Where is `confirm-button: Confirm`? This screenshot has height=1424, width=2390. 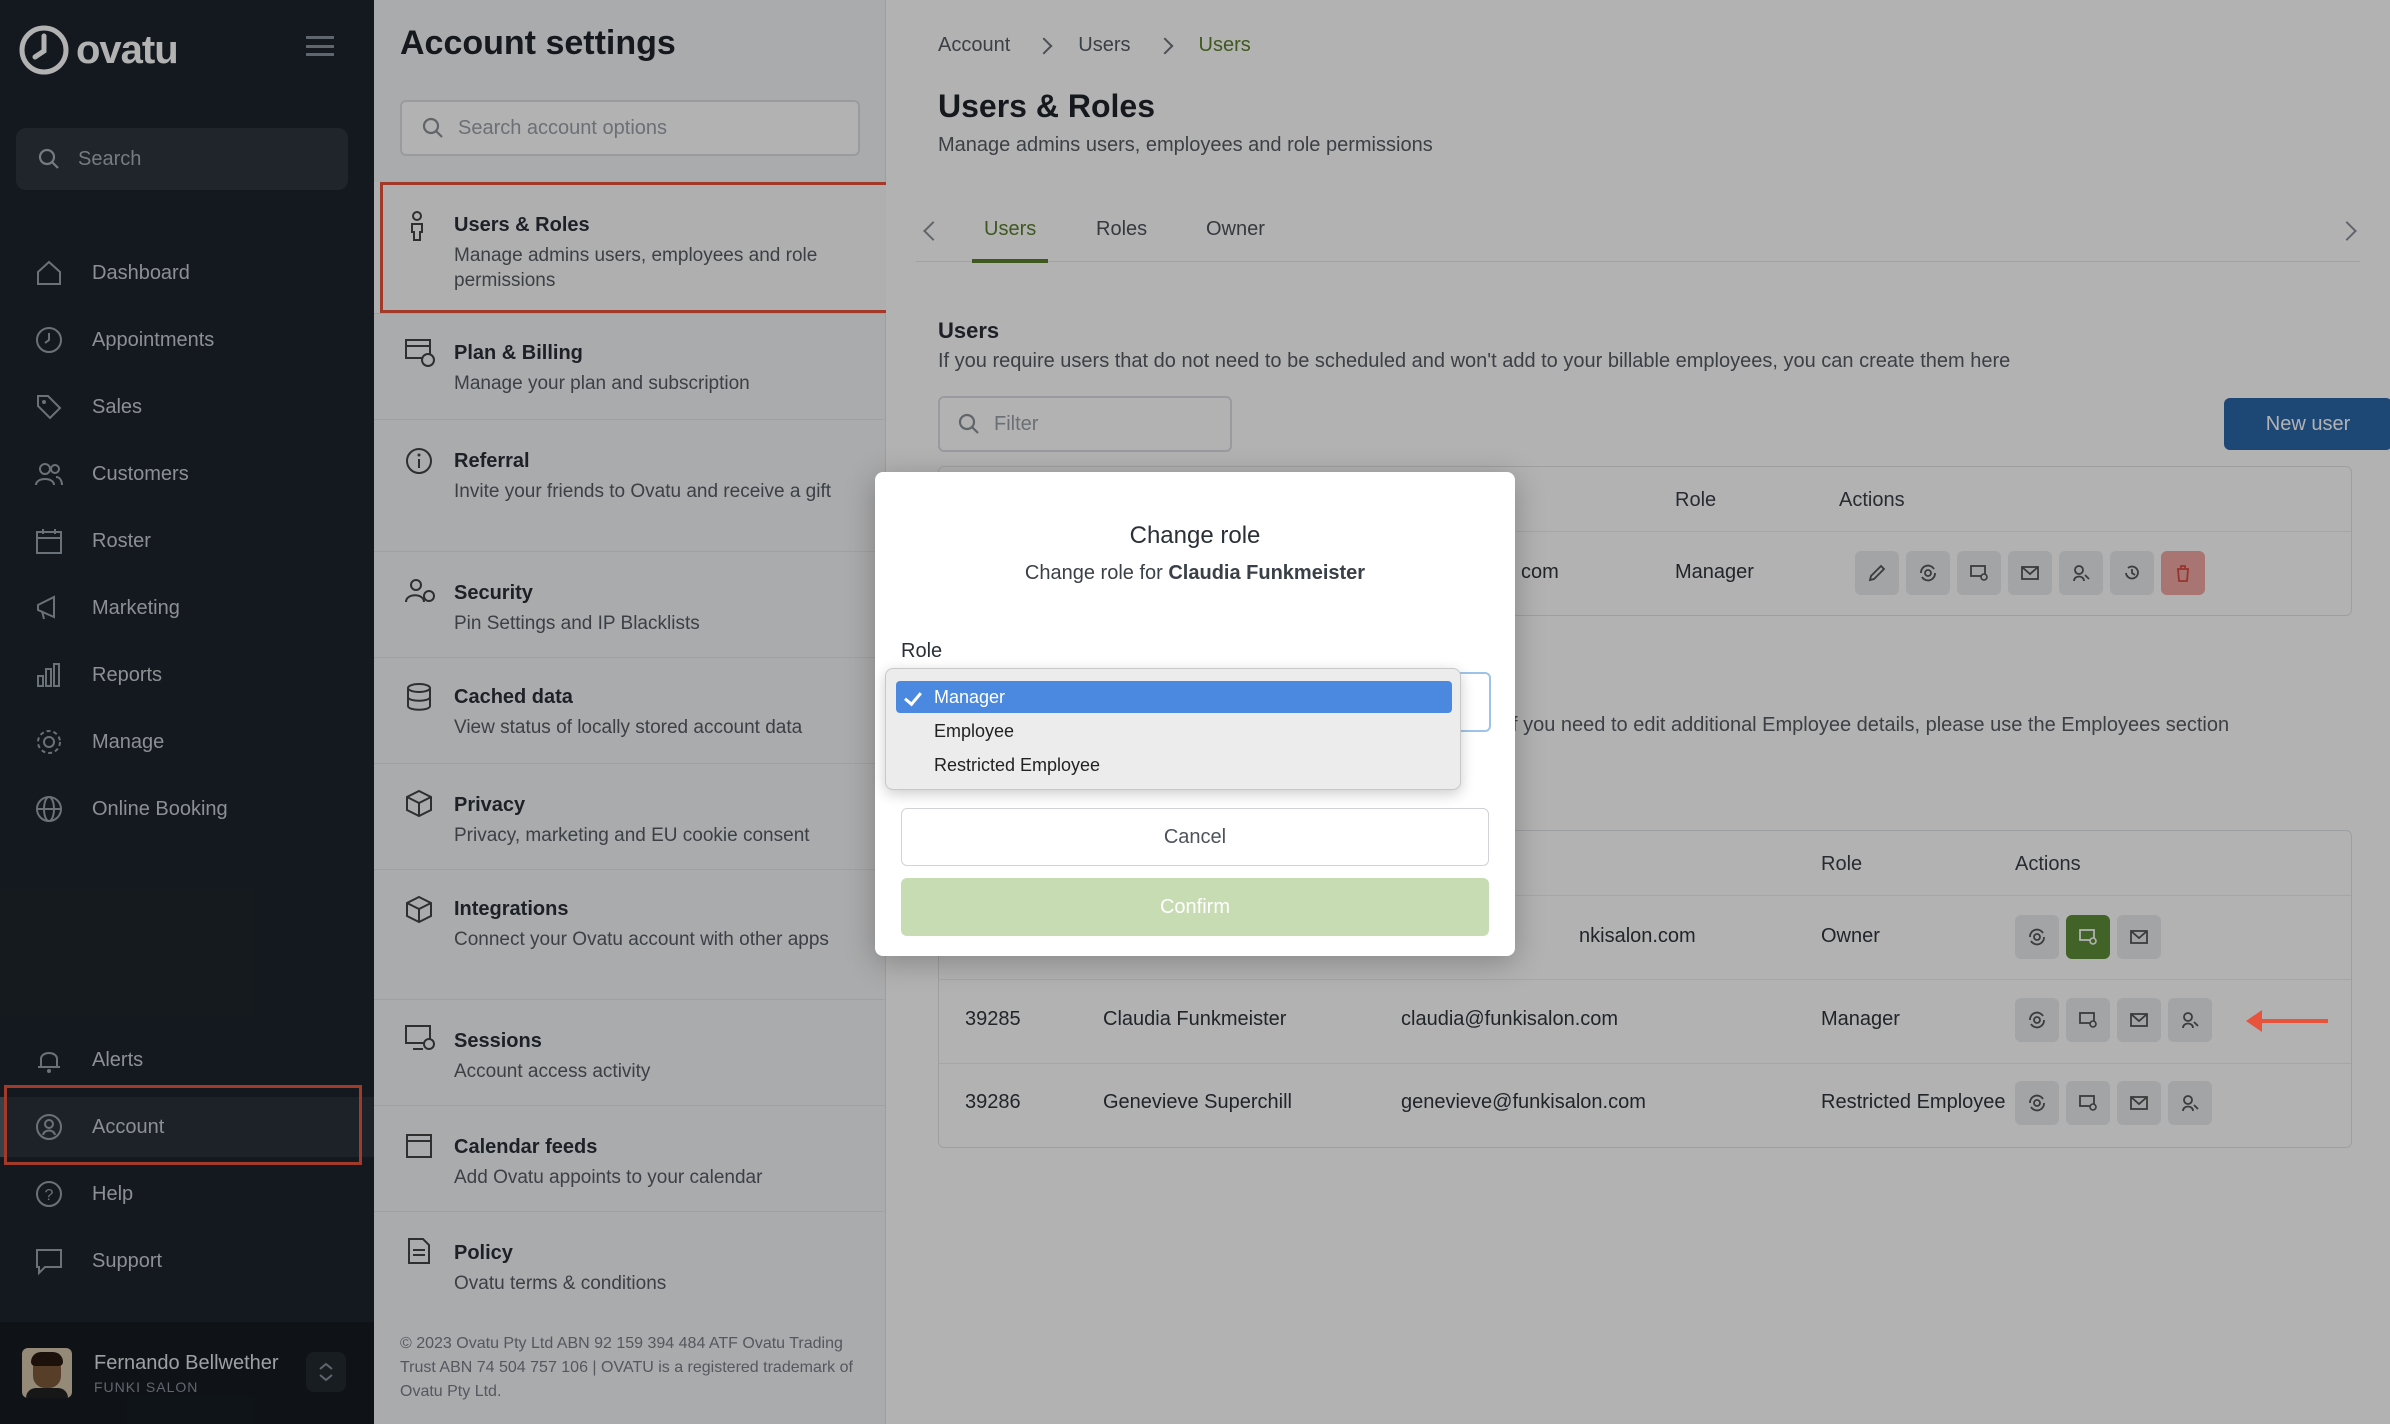
confirm-button: Confirm is located at coordinates (1195, 907).